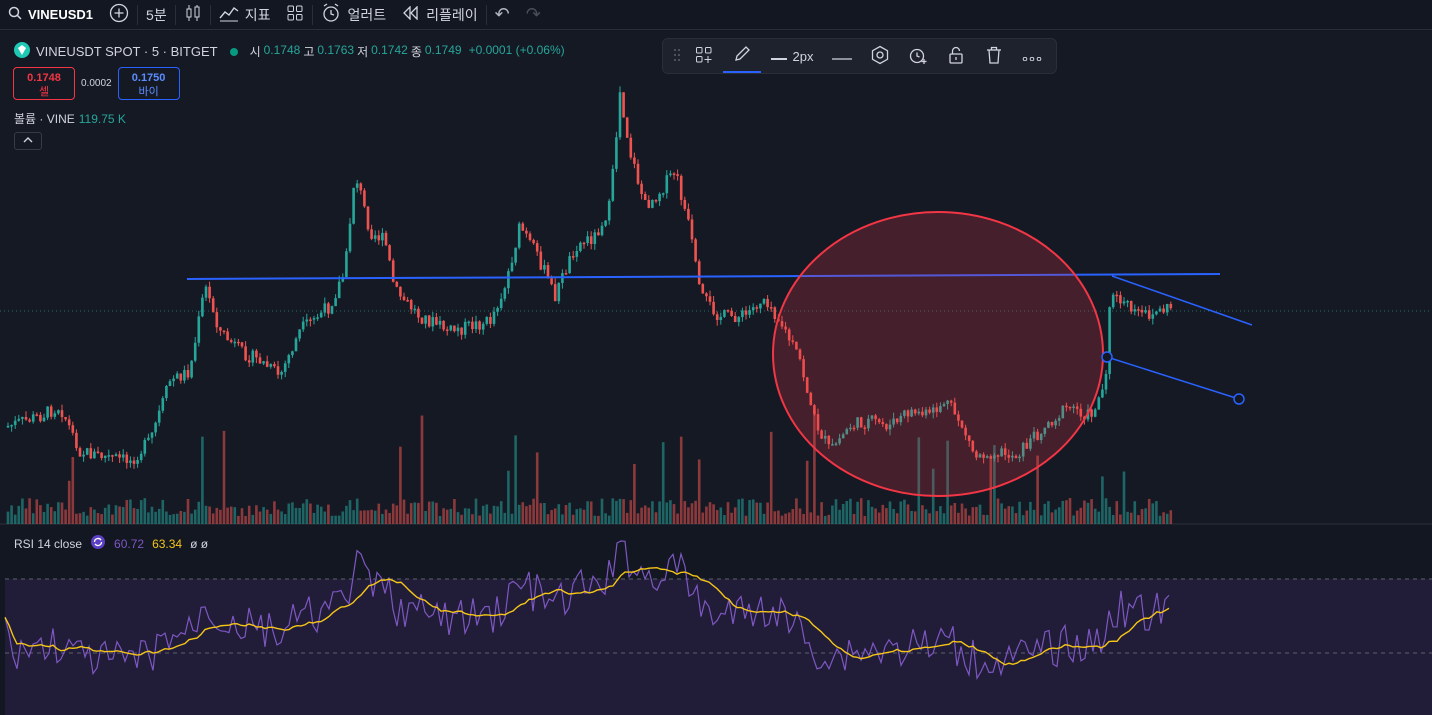 The image size is (1432, 715). Describe the element at coordinates (1032, 56) in the screenshot. I see `more-button` at that location.